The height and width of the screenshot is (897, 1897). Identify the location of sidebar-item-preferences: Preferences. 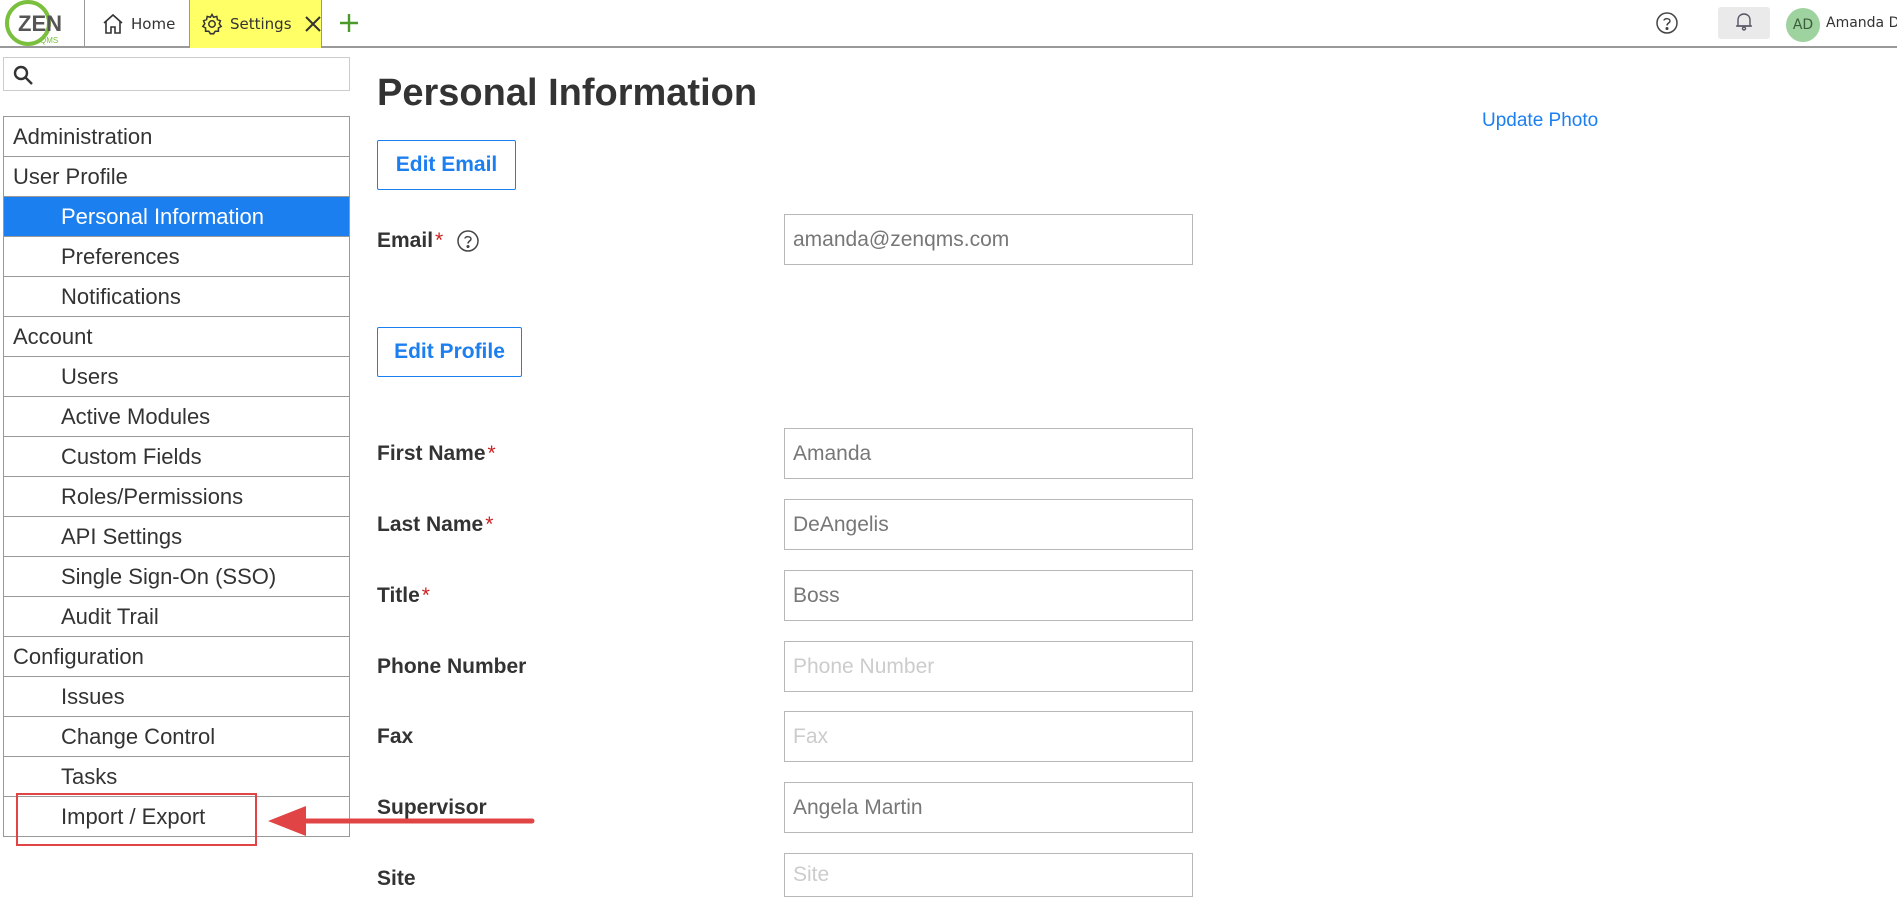
(176, 257).